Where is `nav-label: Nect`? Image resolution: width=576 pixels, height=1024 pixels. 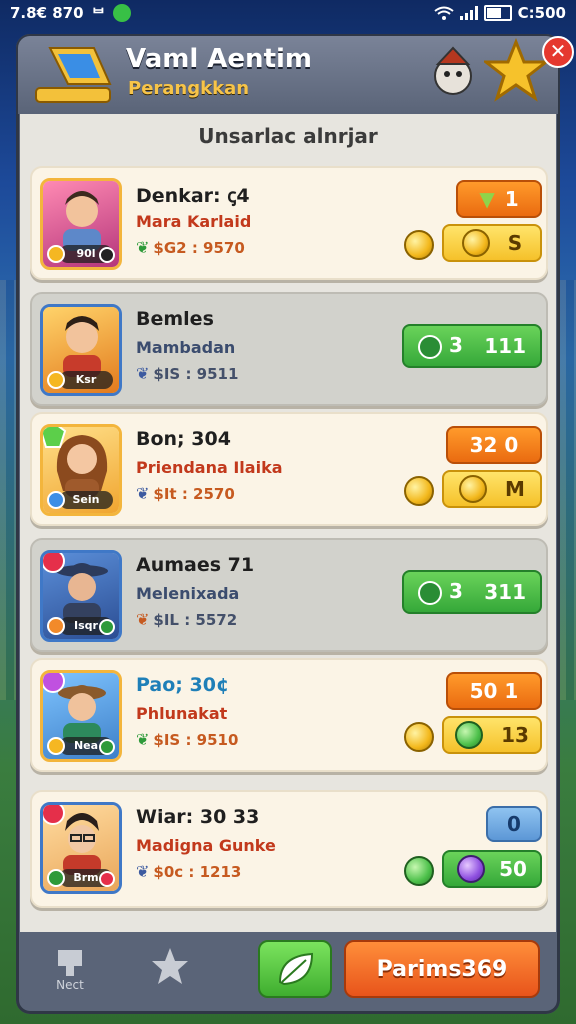
nav-label: Nect is located at coordinates (70, 985).